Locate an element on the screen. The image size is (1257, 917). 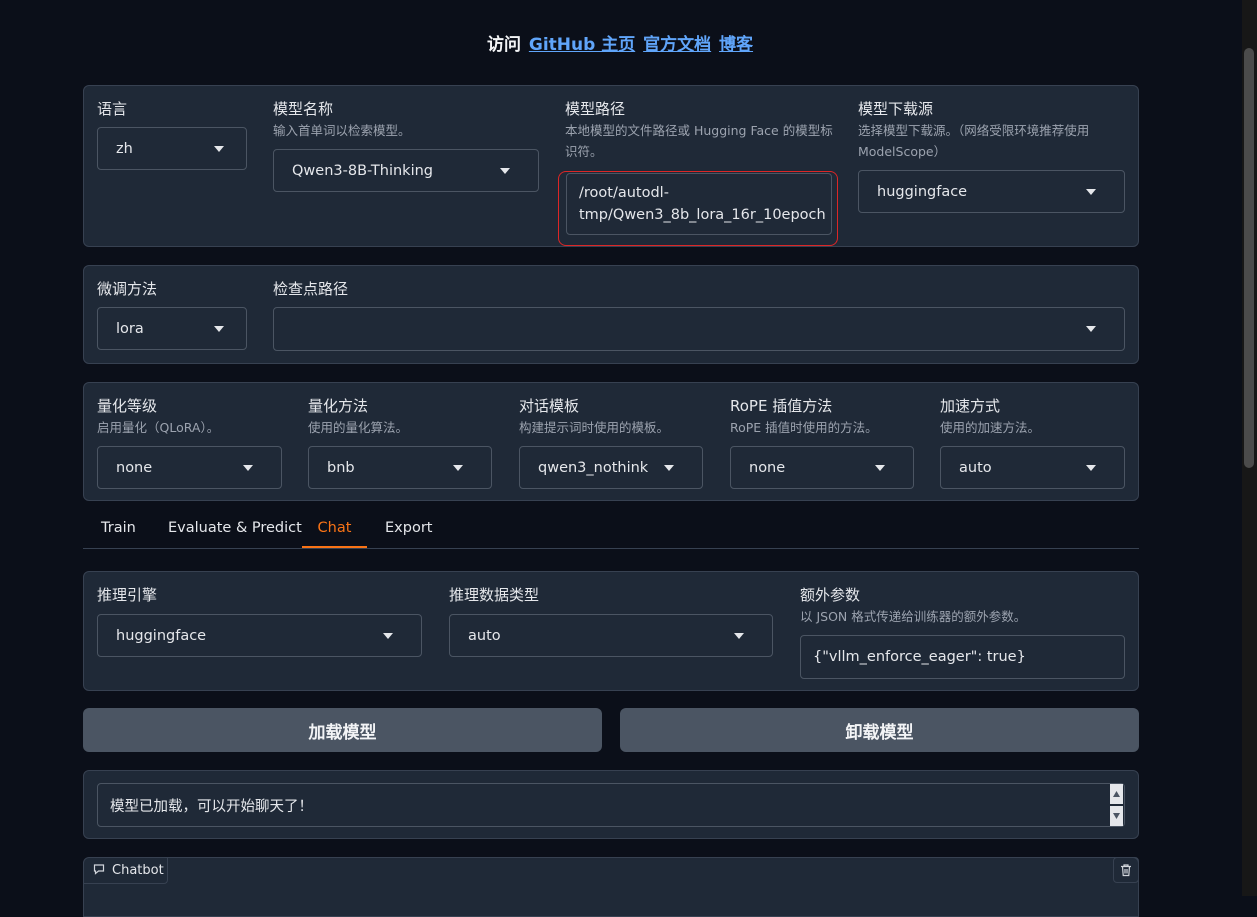
quant-bit-label: 量化等级 is located at coordinates (127, 406).